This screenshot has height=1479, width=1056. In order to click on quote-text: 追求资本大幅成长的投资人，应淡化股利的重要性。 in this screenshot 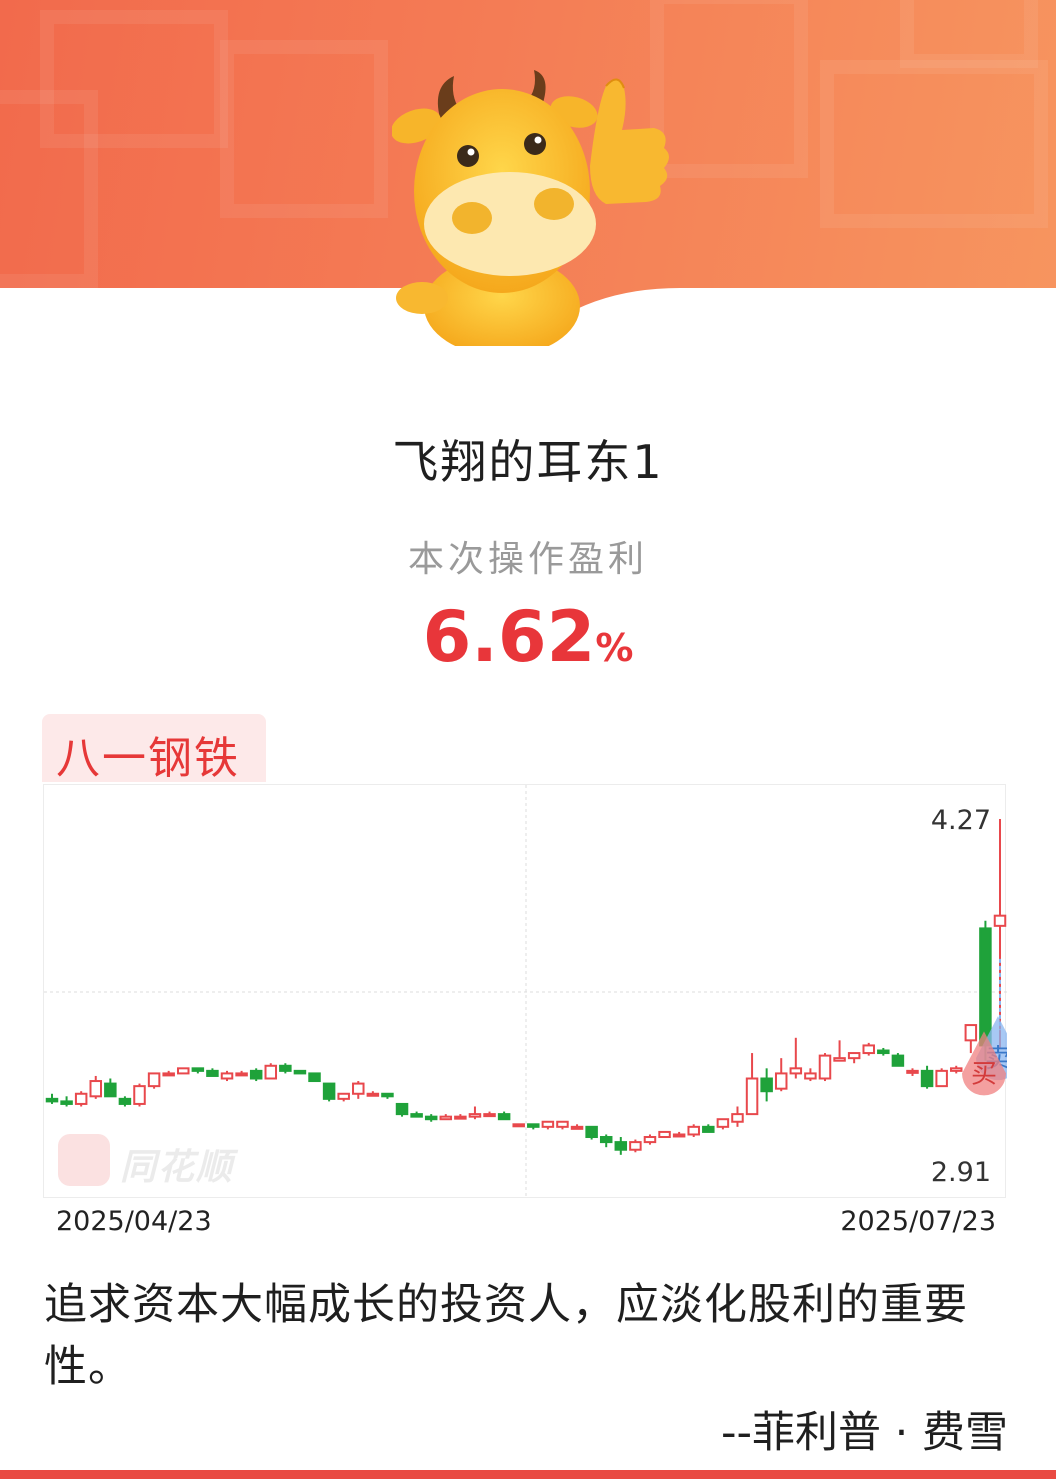, I will do `click(506, 1336)`.